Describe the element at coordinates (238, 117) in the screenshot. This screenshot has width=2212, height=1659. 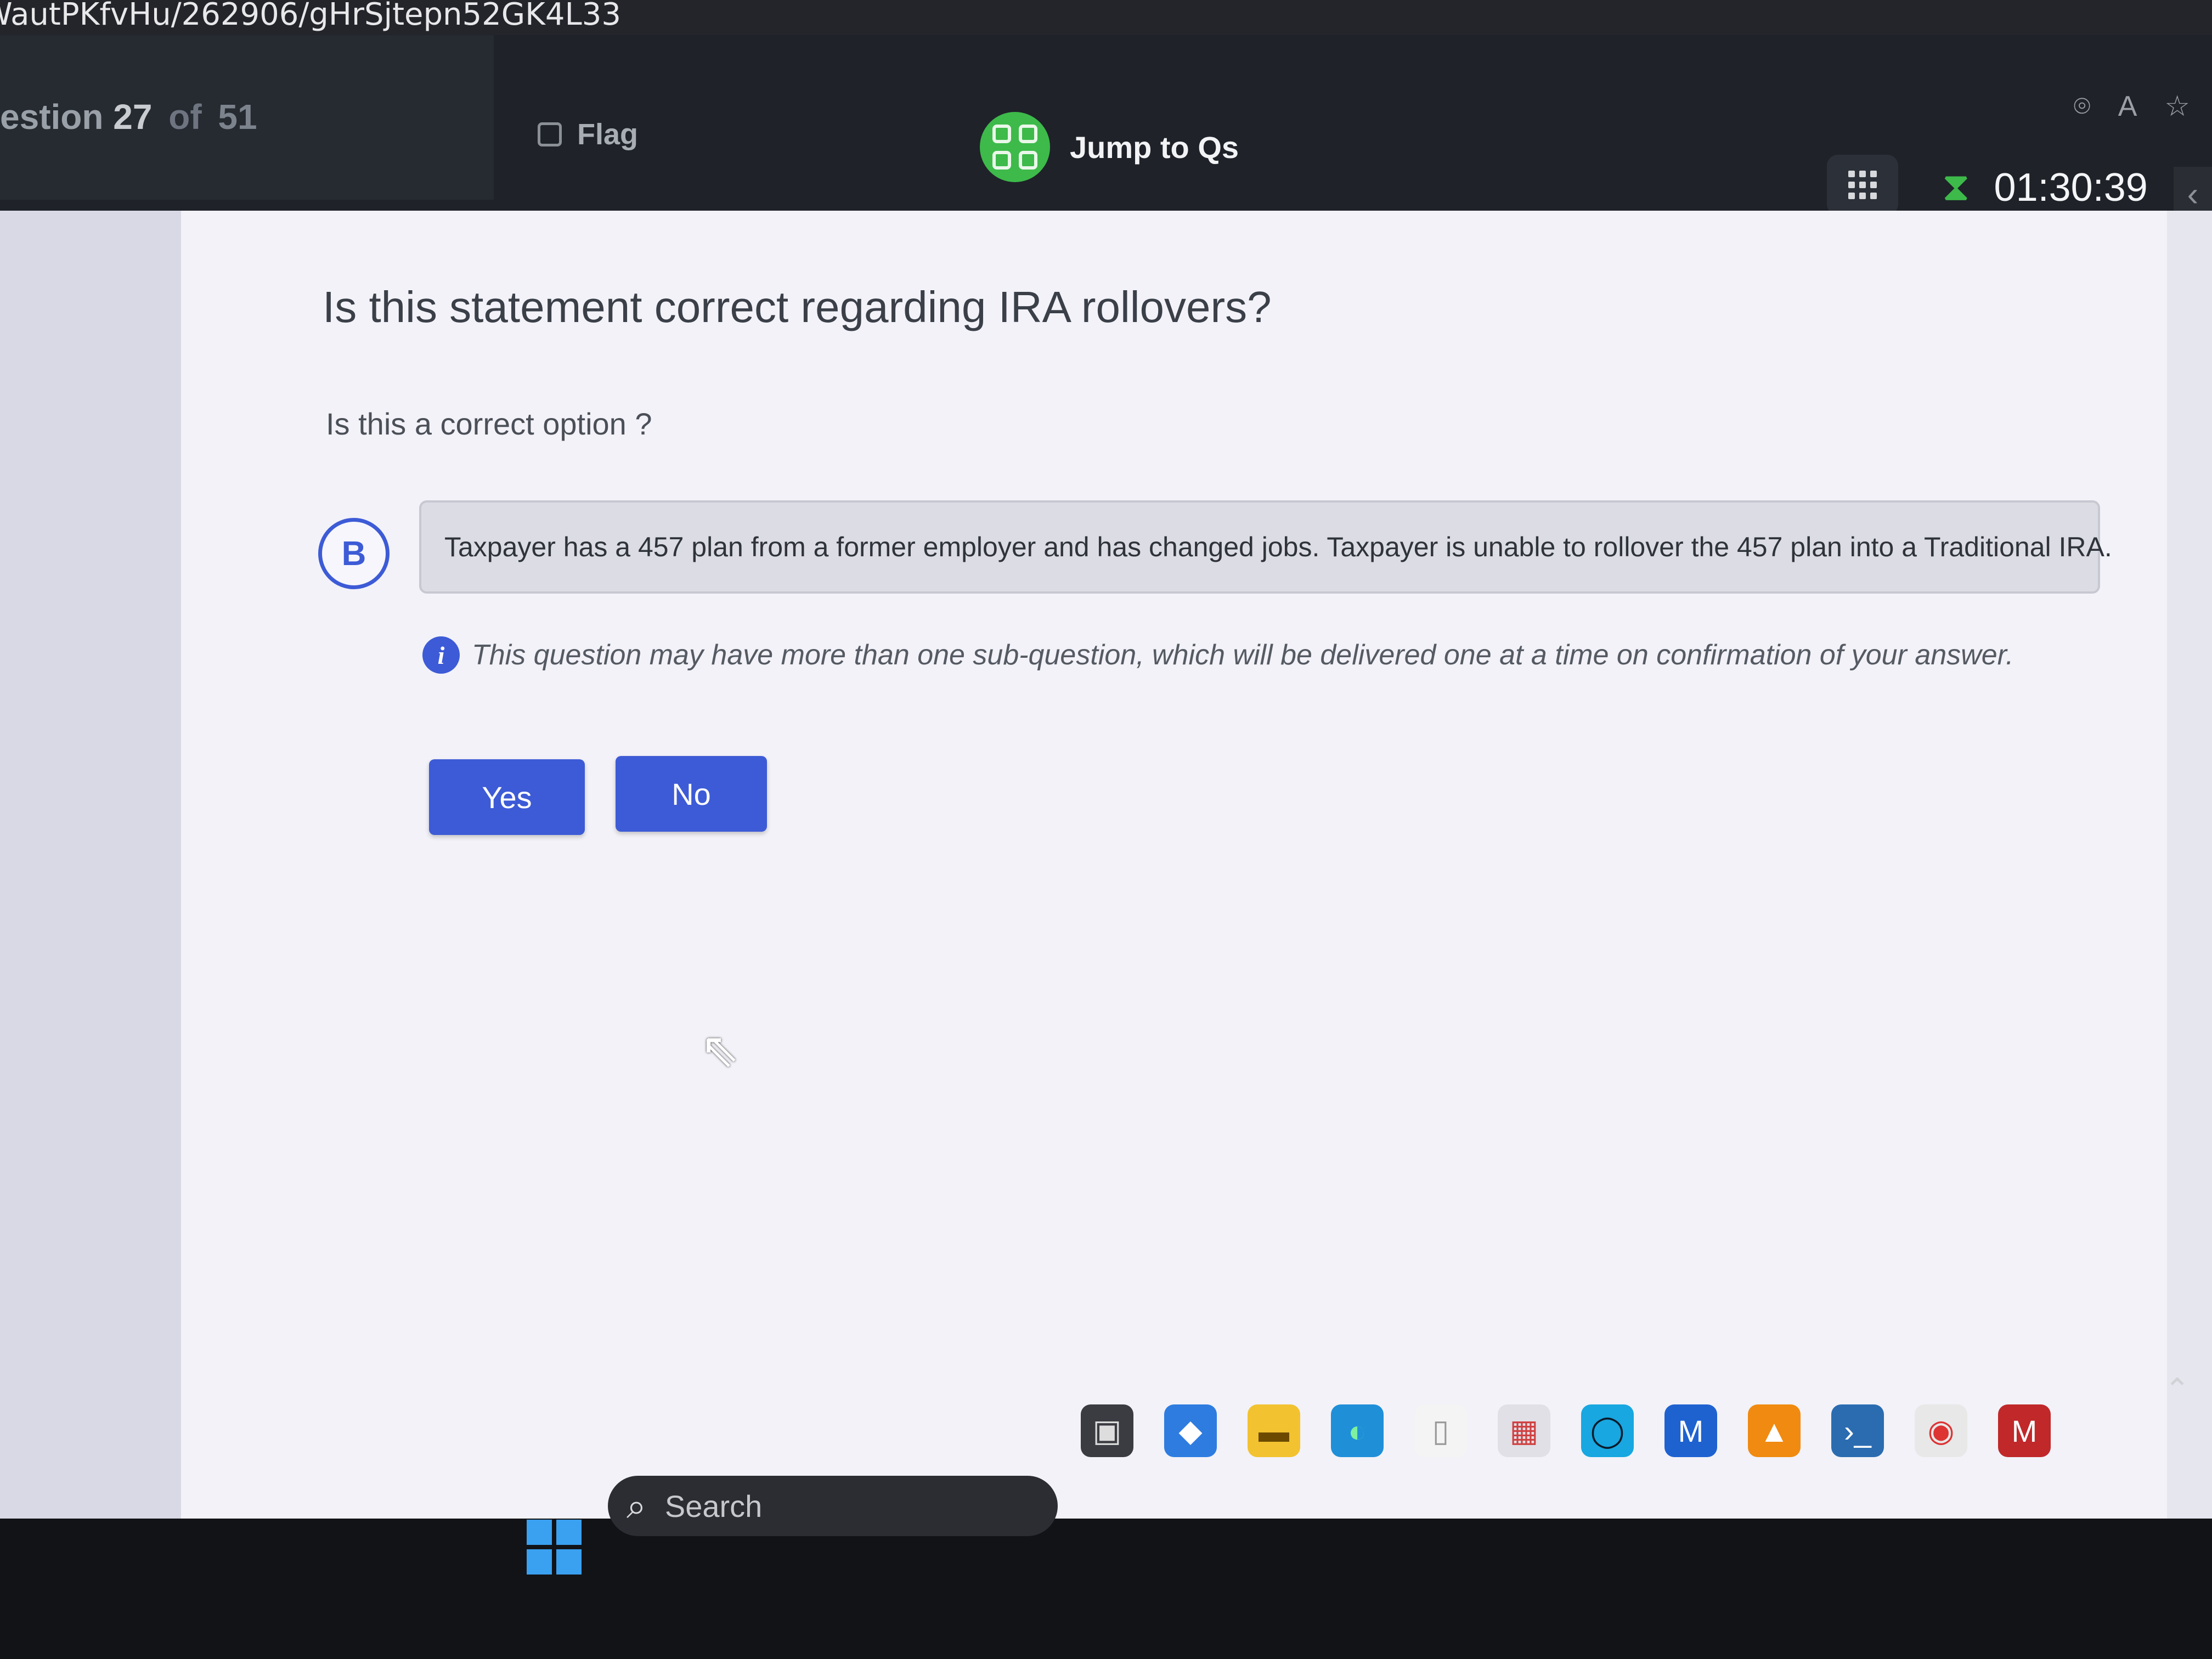
I see `question-total: 51` at that location.